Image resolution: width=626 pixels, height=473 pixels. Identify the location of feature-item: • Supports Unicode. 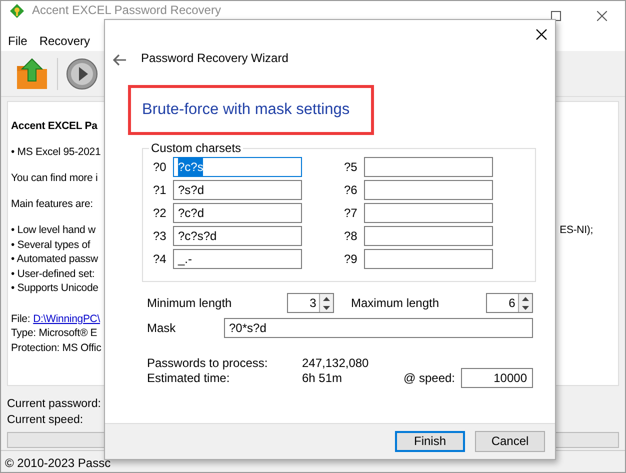
(54, 288).